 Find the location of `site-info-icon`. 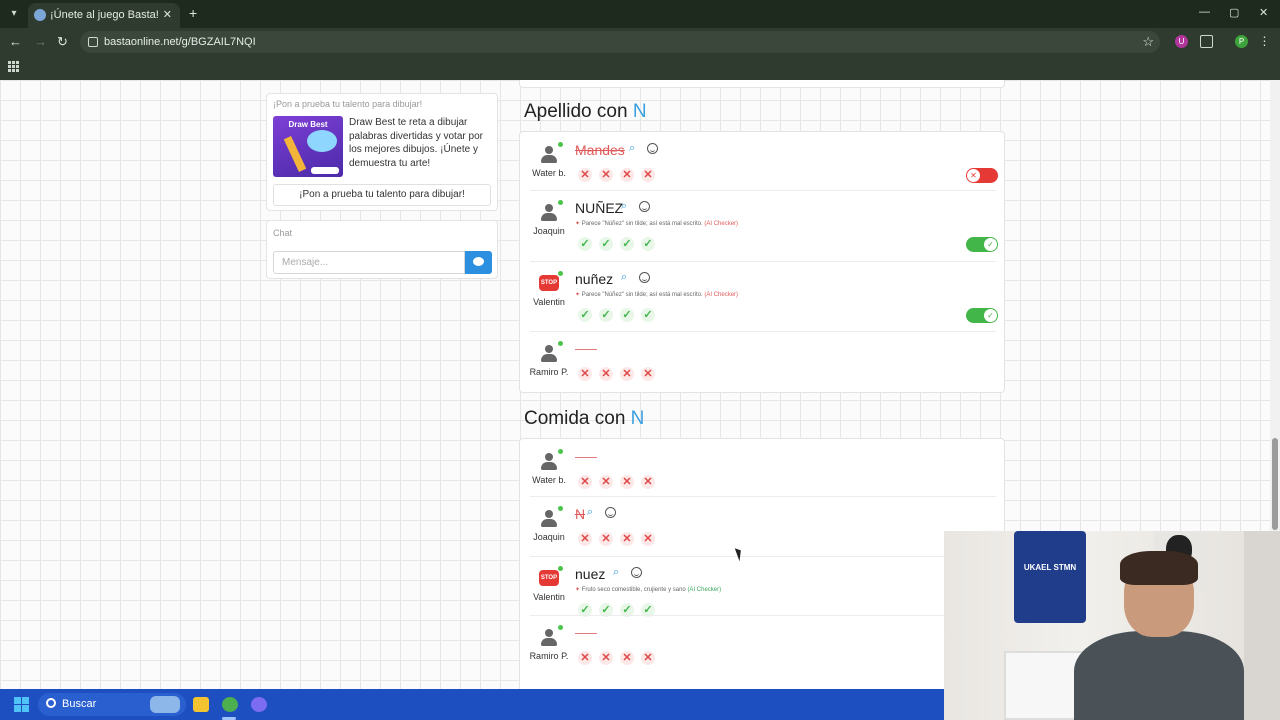

site-info-icon is located at coordinates (93, 42).